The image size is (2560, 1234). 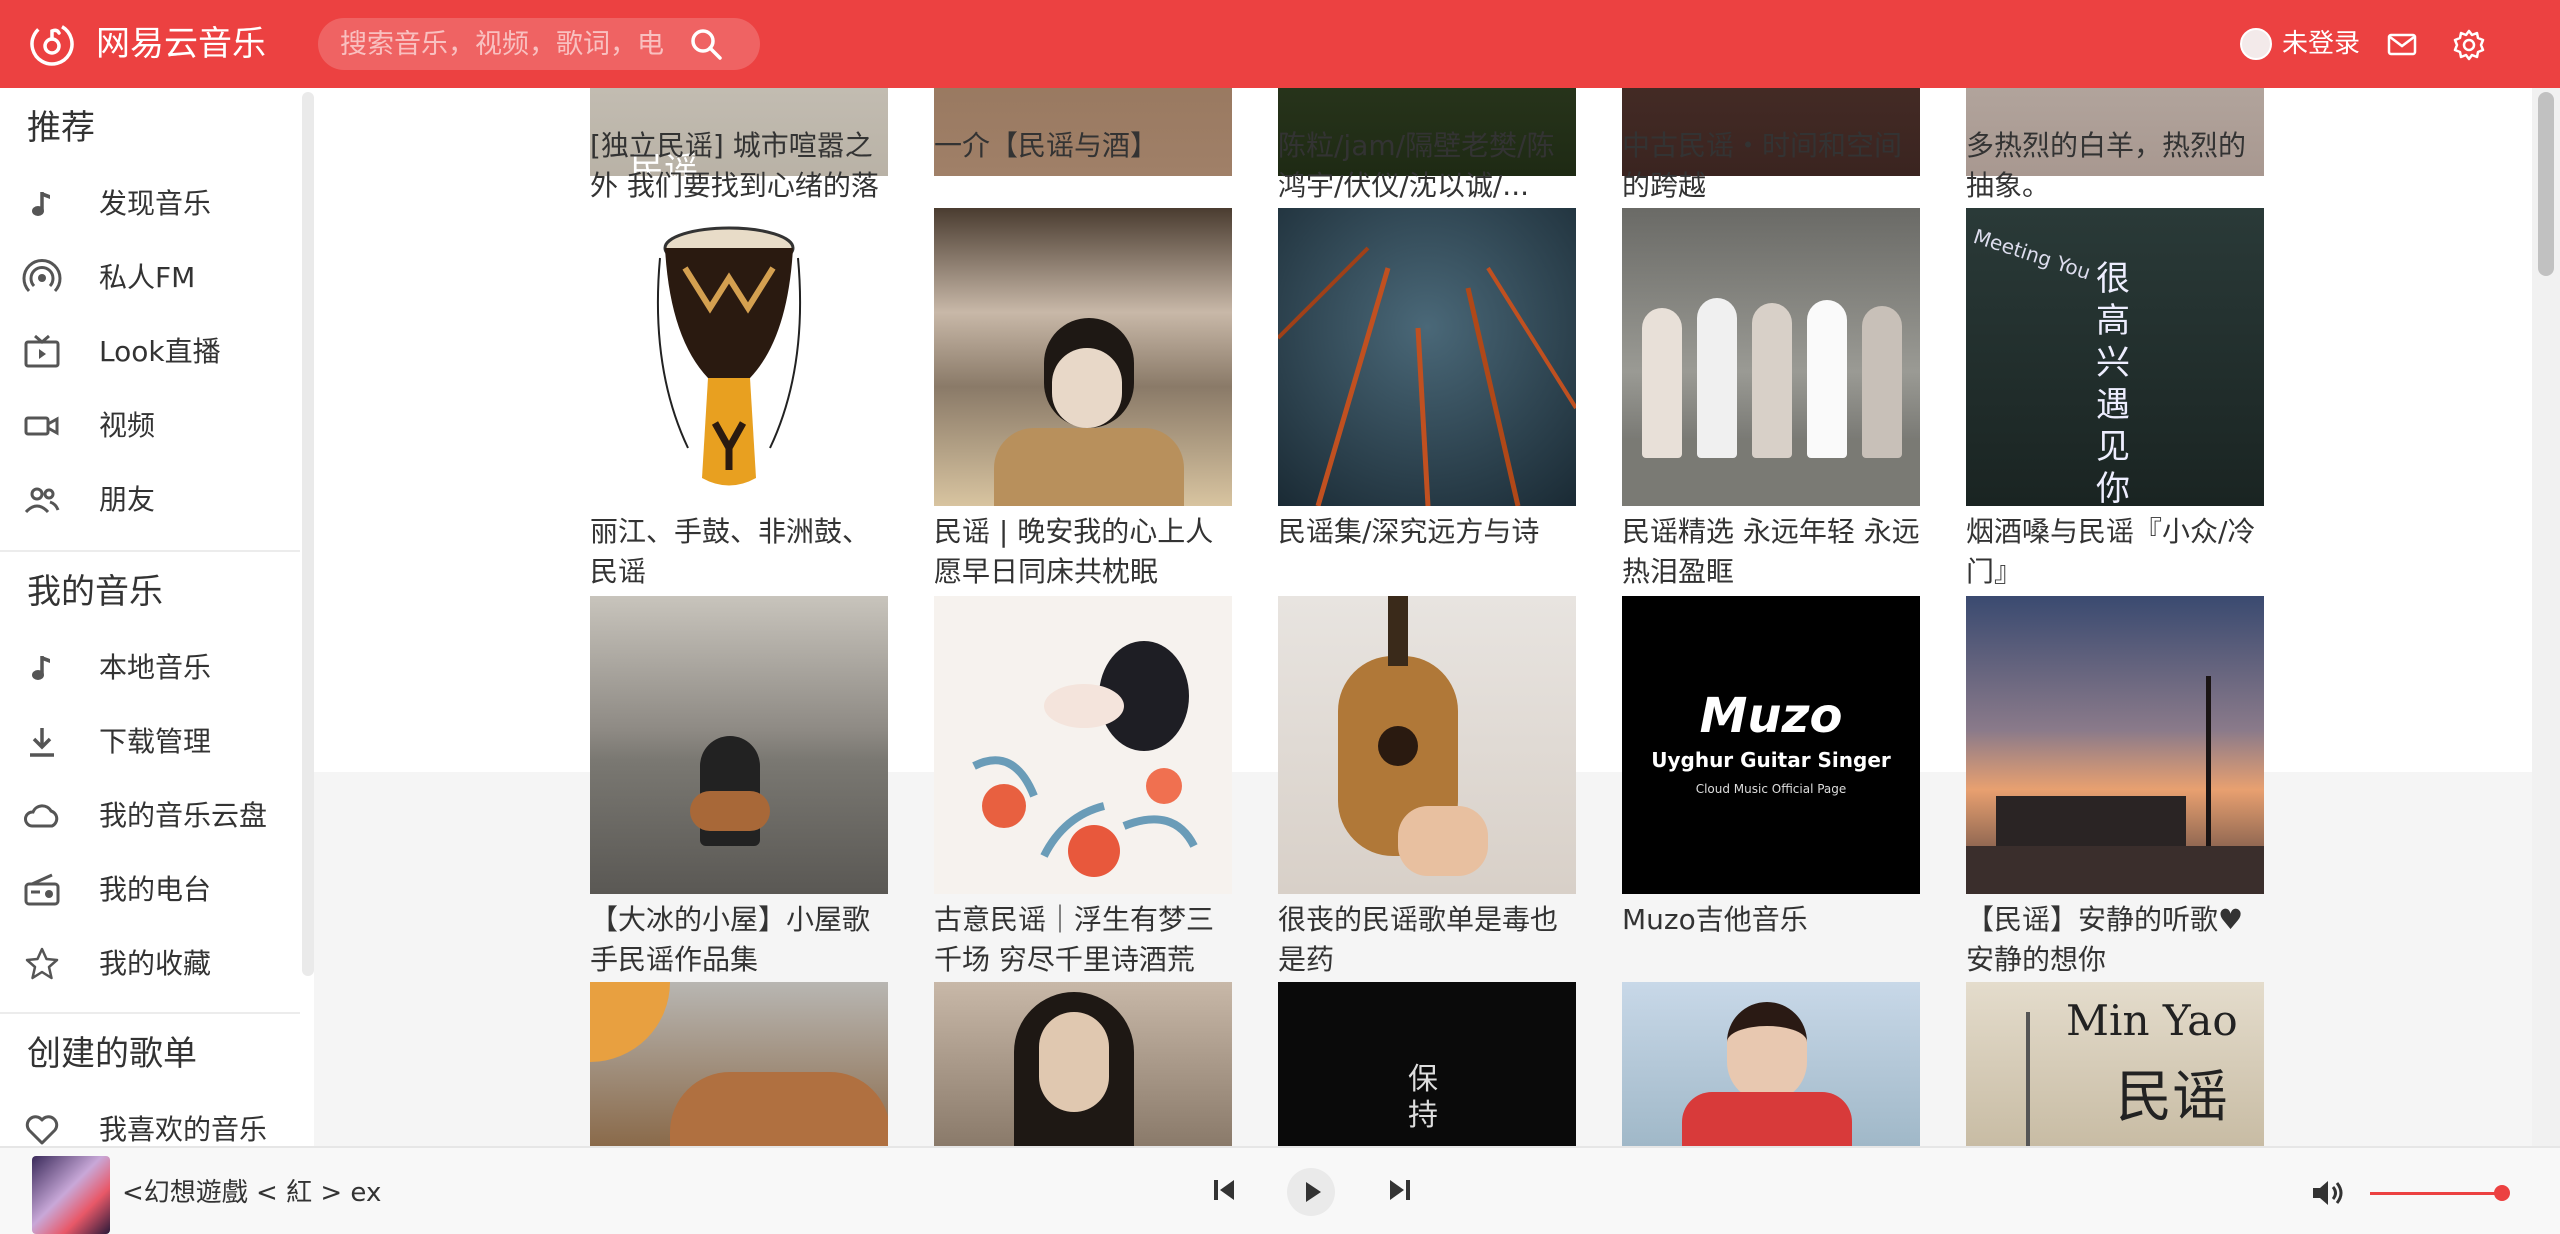 What do you see at coordinates (740, 166) in the screenshot?
I see `playlist-title: [独立民谣] 城市喧嚣之外 我们要找到心绪的落` at bounding box center [740, 166].